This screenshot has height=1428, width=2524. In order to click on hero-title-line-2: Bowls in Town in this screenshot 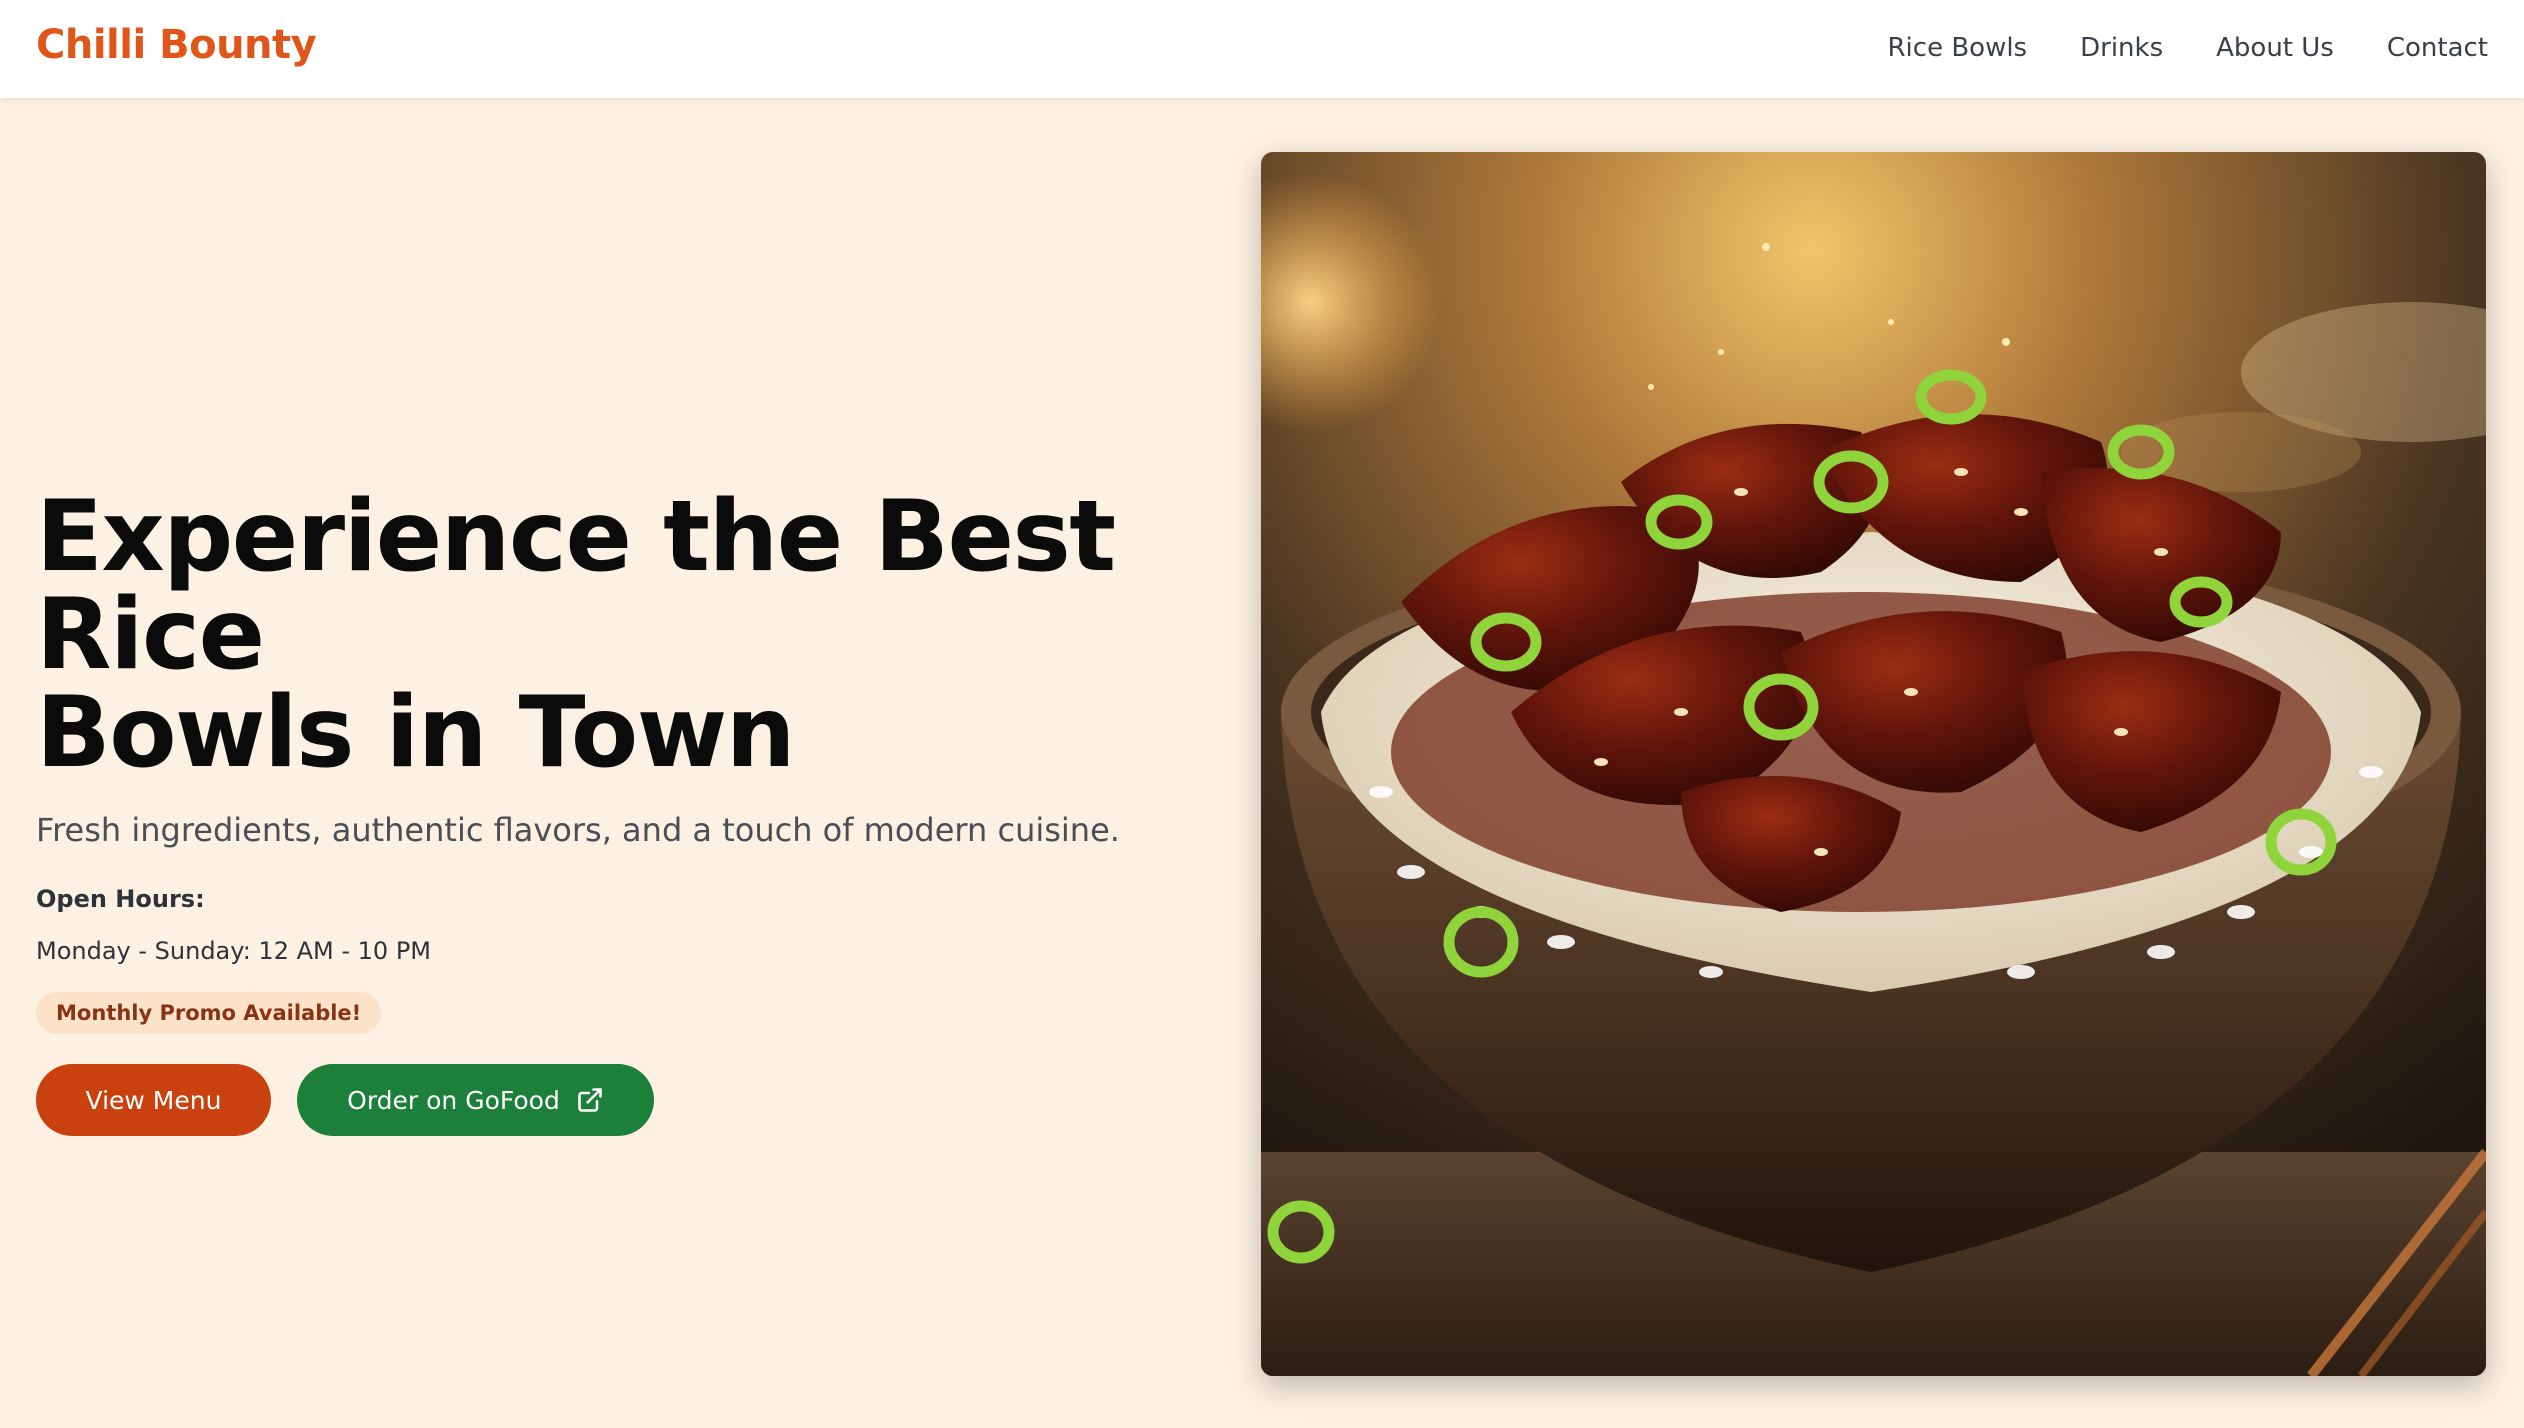, I will do `click(416, 733)`.